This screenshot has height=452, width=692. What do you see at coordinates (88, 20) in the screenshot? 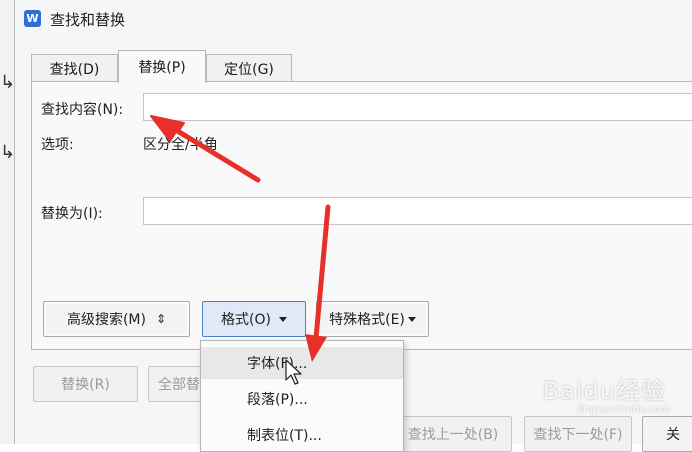
I see `window-title: 查找和替换` at bounding box center [88, 20].